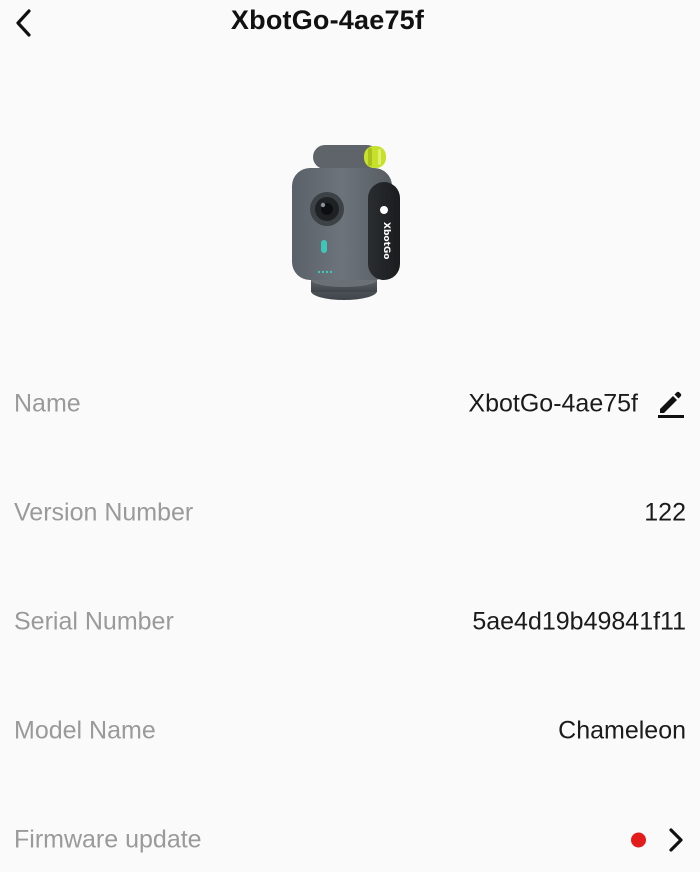  Describe the element at coordinates (350, 622) in the screenshot. I see `row-serial: Serial Number 5ae4d19b49841f11` at that location.